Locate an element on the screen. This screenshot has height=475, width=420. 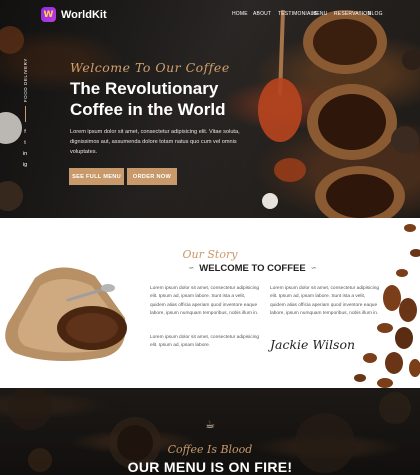
right-flourish-icon: ∽ is located at coordinates (313, 268).